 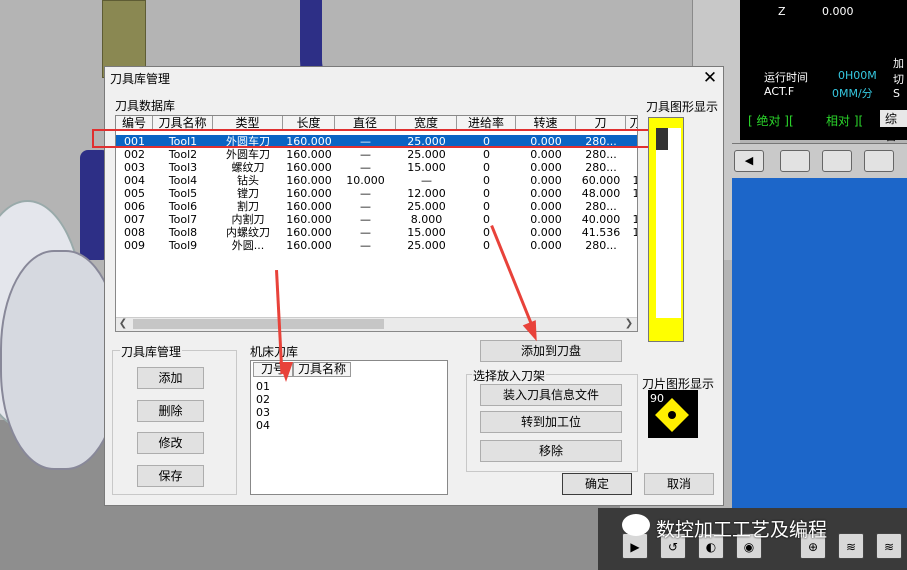 What do you see at coordinates (601, 123) in the screenshot?
I see `col-header-tool-a: 刀` at bounding box center [601, 123].